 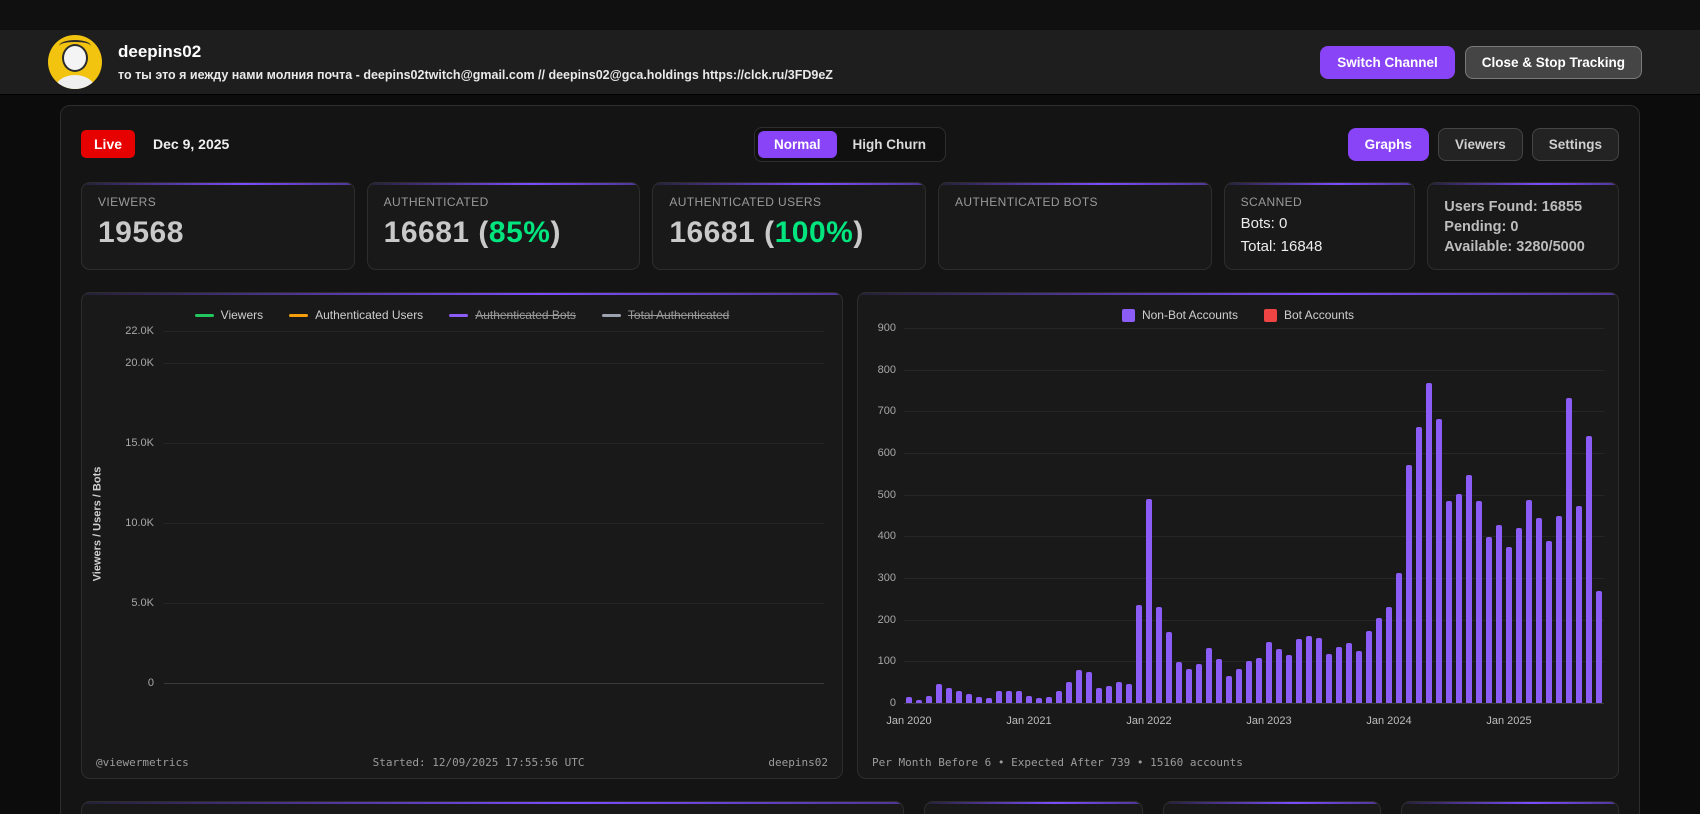 What do you see at coordinates (886, 536) in the screenshot?
I see `bar-chart-y-tick: 400` at bounding box center [886, 536].